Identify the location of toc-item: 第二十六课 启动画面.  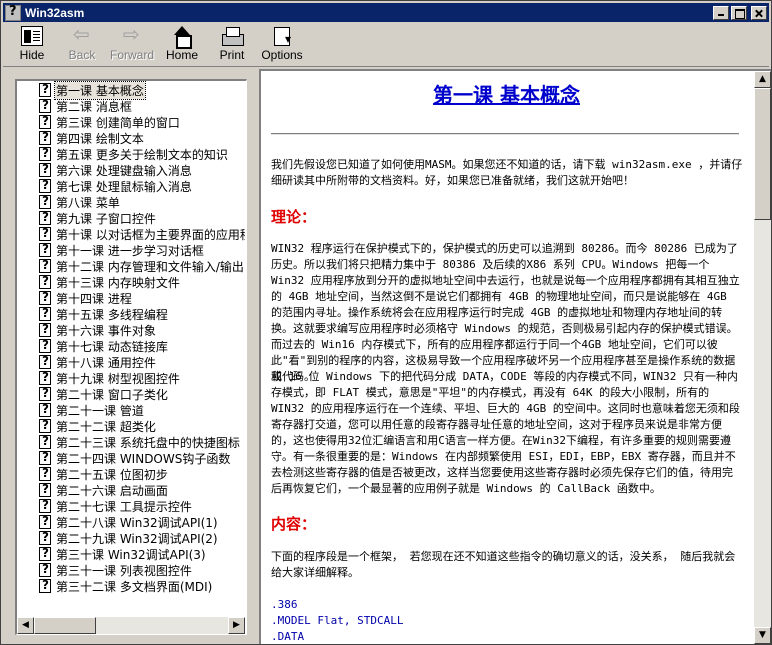
(131, 490).